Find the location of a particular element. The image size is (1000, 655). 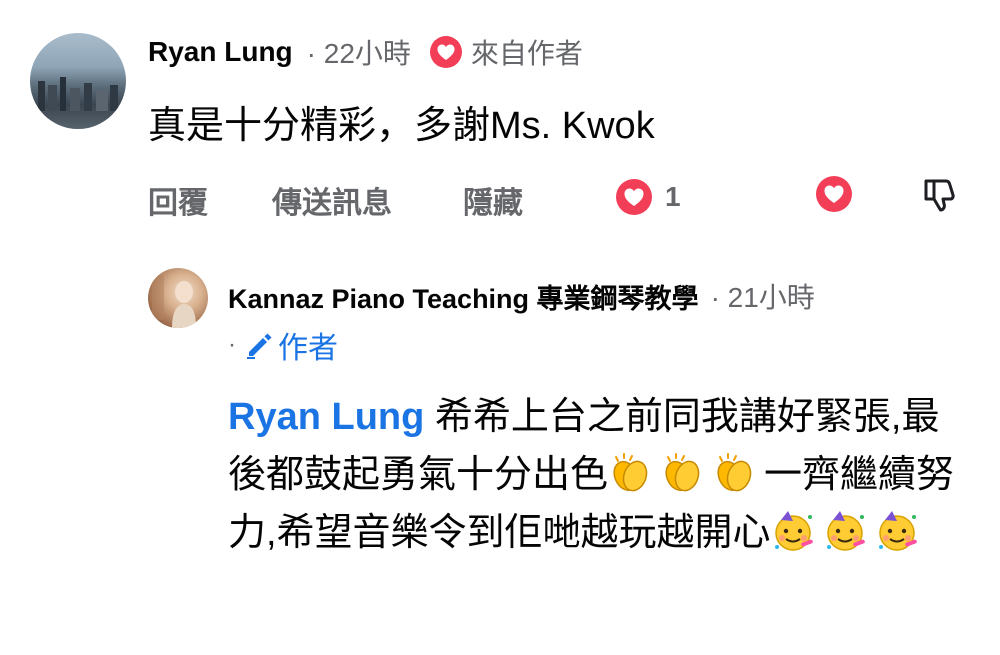

pencil-icon is located at coordinates (259, 345).